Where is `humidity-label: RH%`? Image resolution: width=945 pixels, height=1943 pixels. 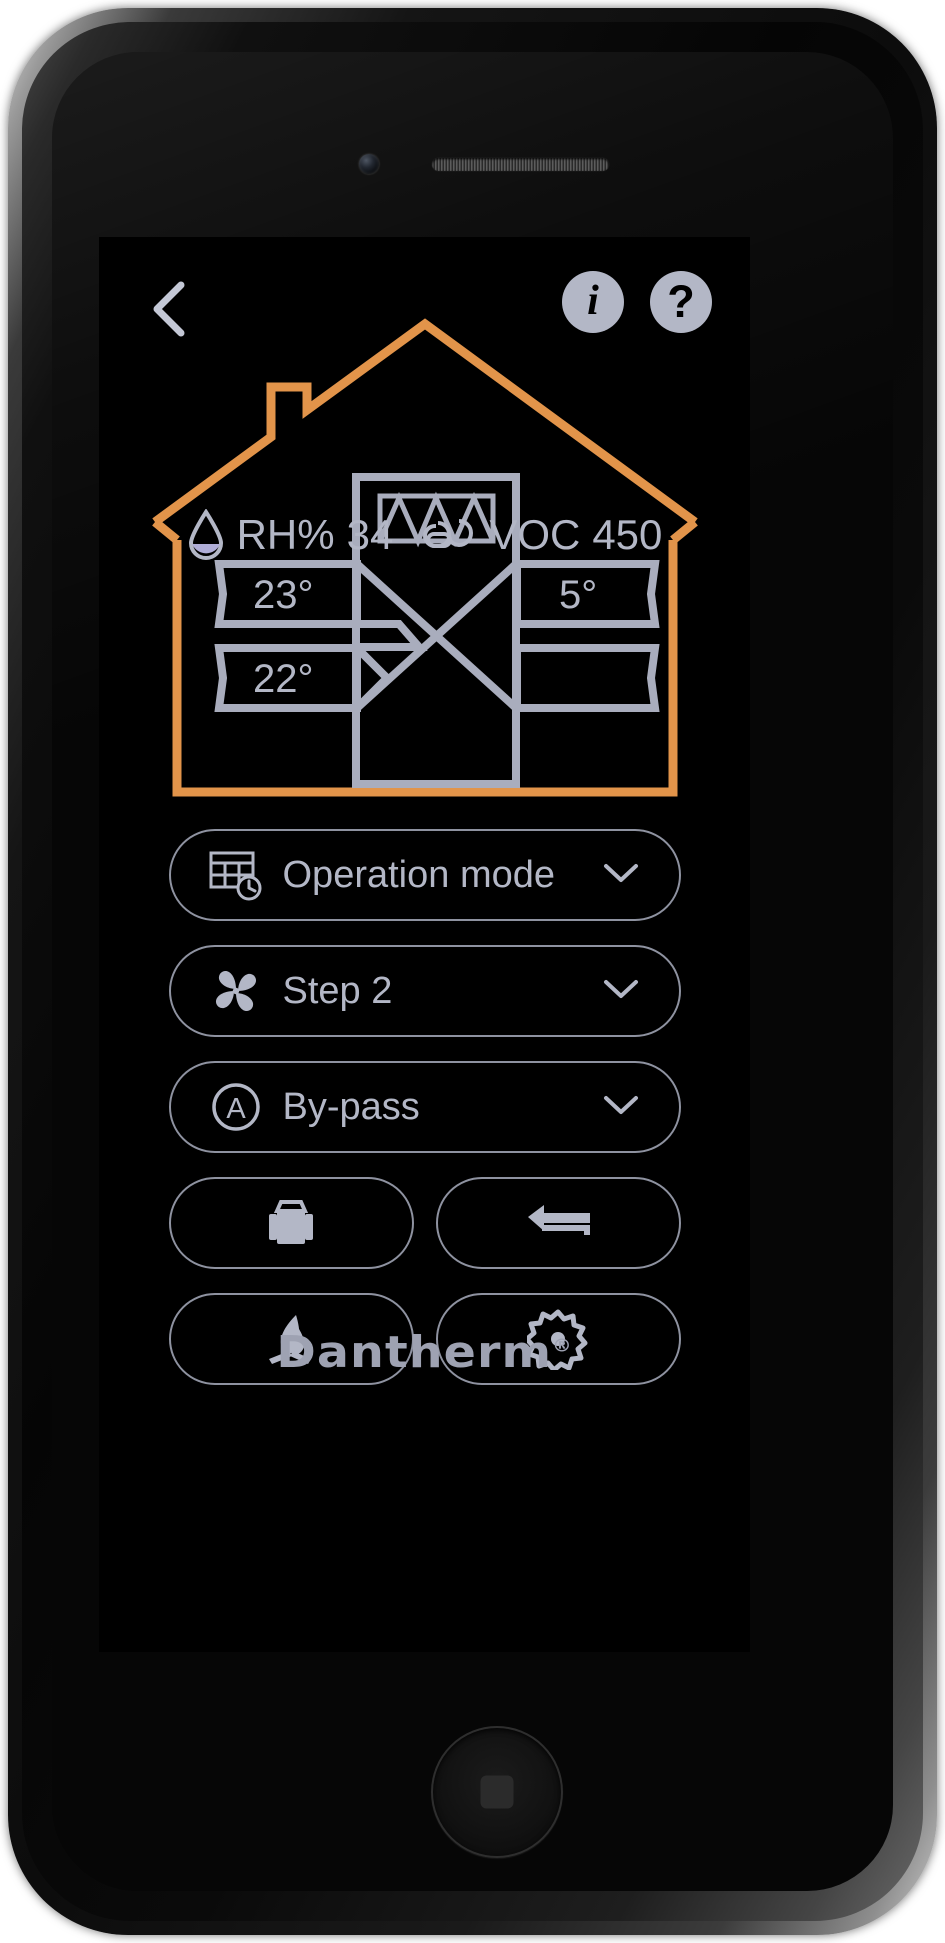 humidity-label: RH% is located at coordinates (285, 534).